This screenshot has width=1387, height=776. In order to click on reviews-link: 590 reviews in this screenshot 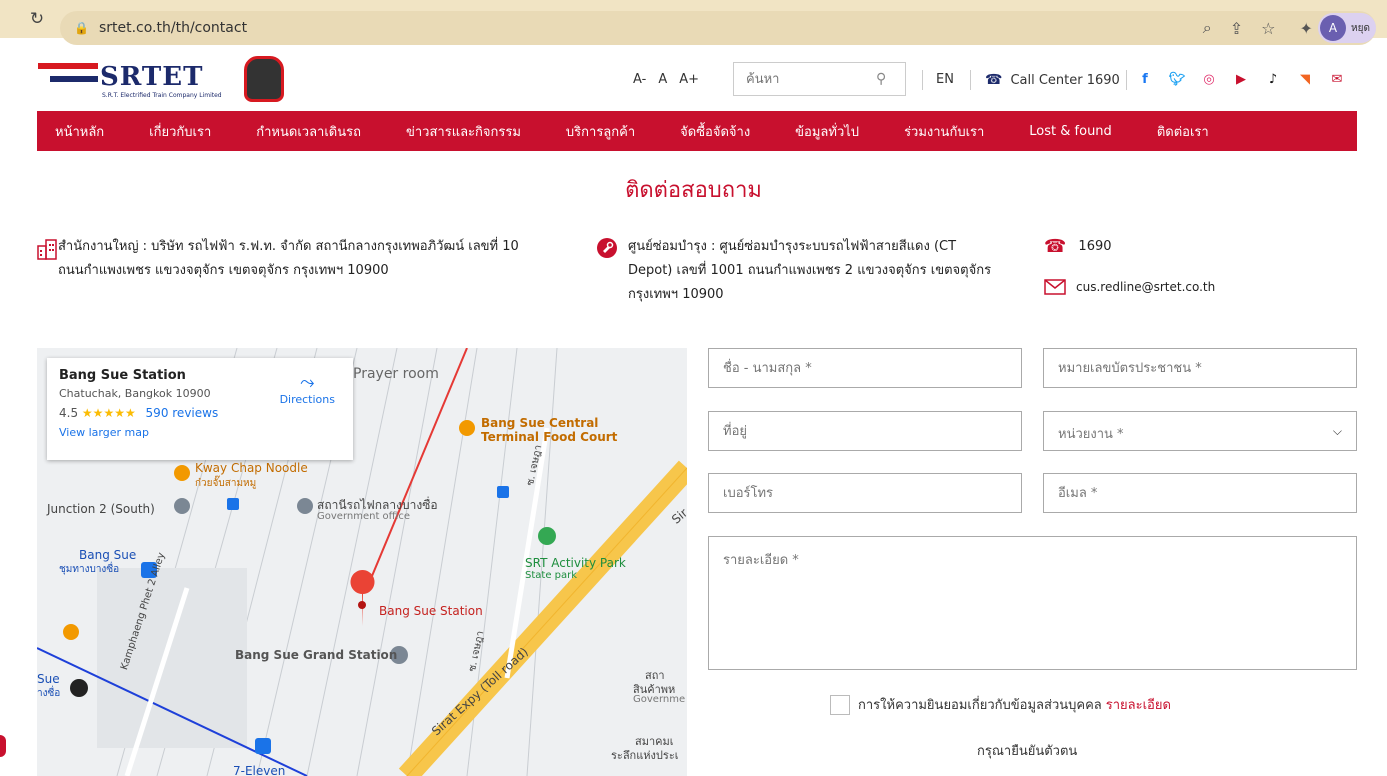, I will do `click(182, 413)`.